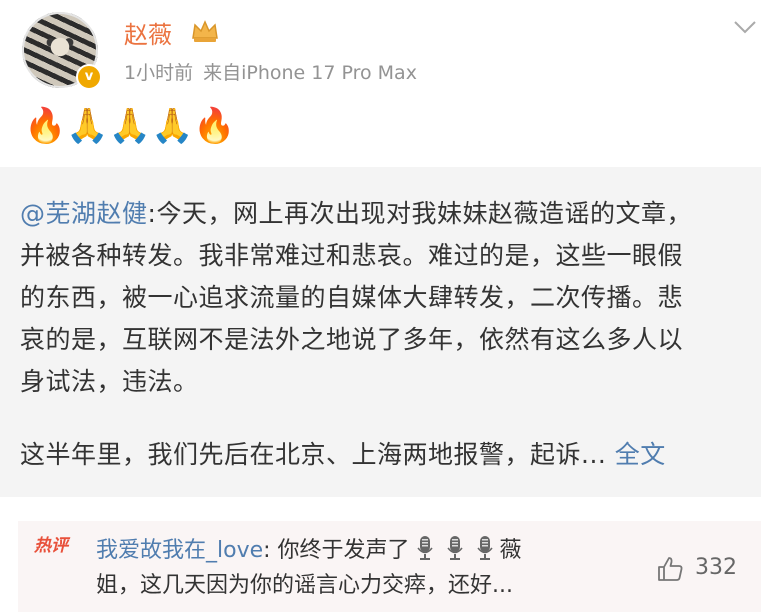  I want to click on retweet-line-3: 的东西，被一心追求流量的自媒体大肆转发，二次传播。悲, so click(352, 297).